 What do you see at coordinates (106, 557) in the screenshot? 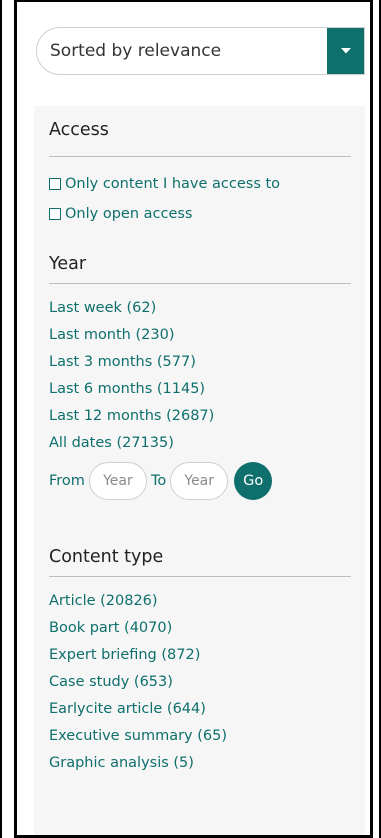
I see `content-type-heading: Content type` at bounding box center [106, 557].